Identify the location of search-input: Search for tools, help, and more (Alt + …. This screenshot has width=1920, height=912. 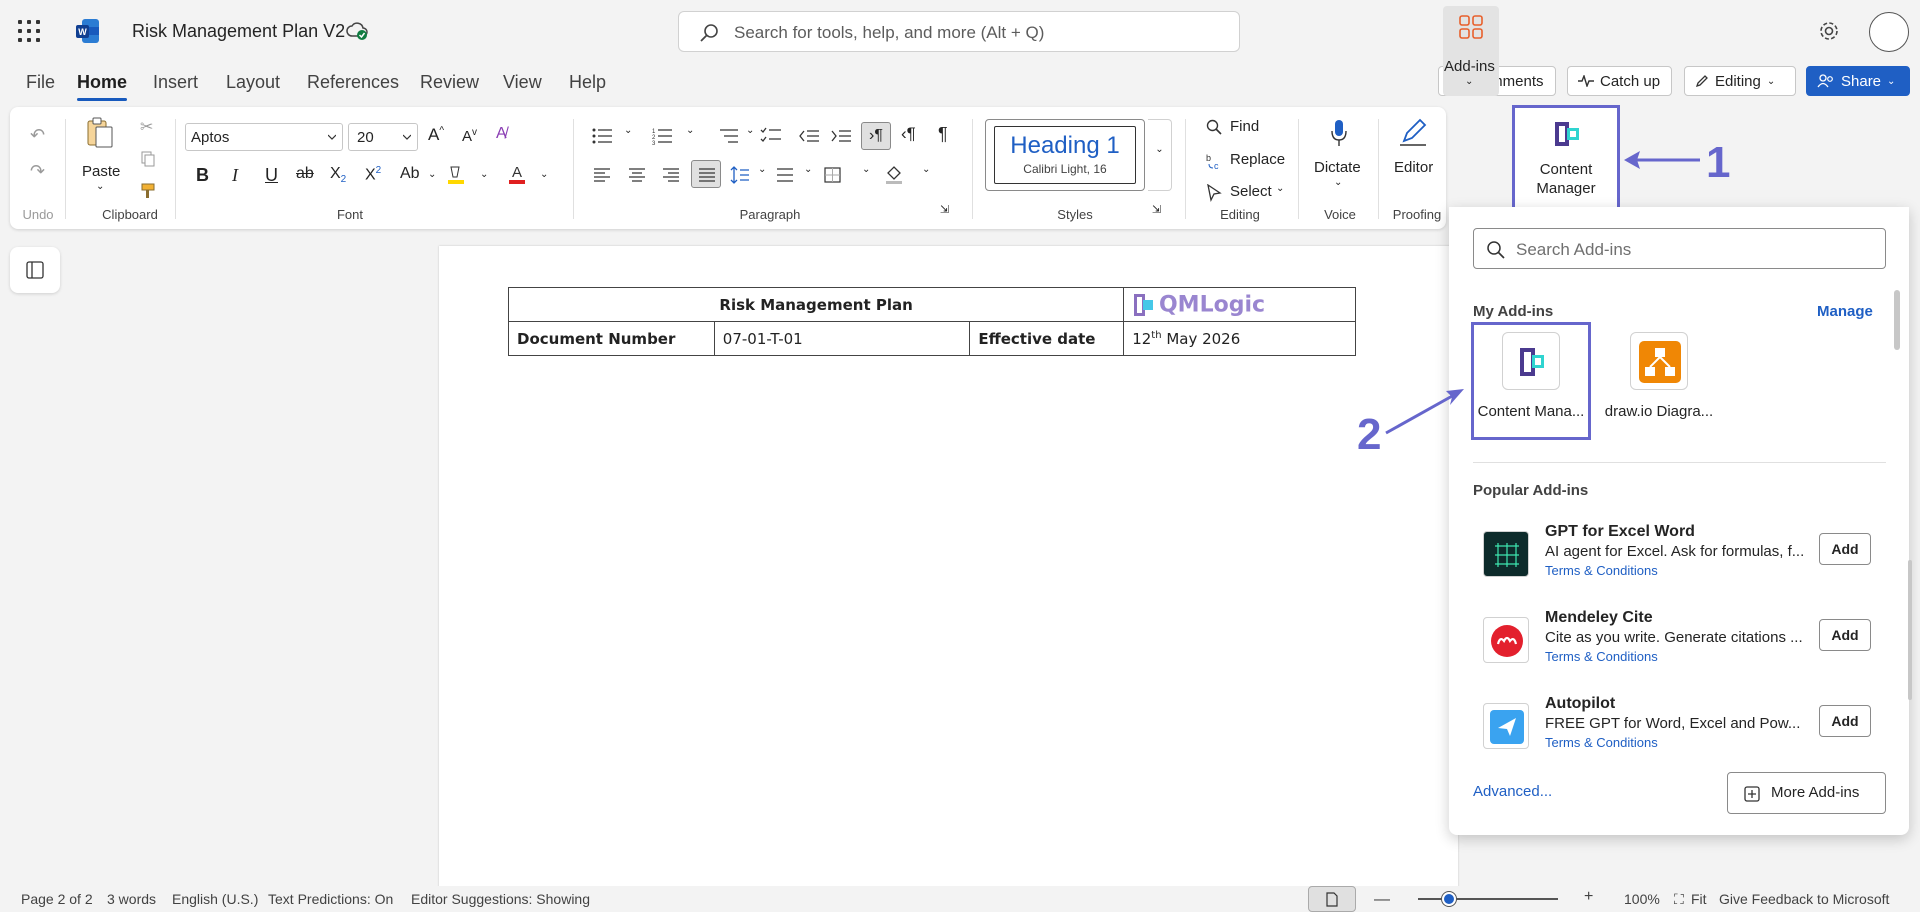
(959, 31).